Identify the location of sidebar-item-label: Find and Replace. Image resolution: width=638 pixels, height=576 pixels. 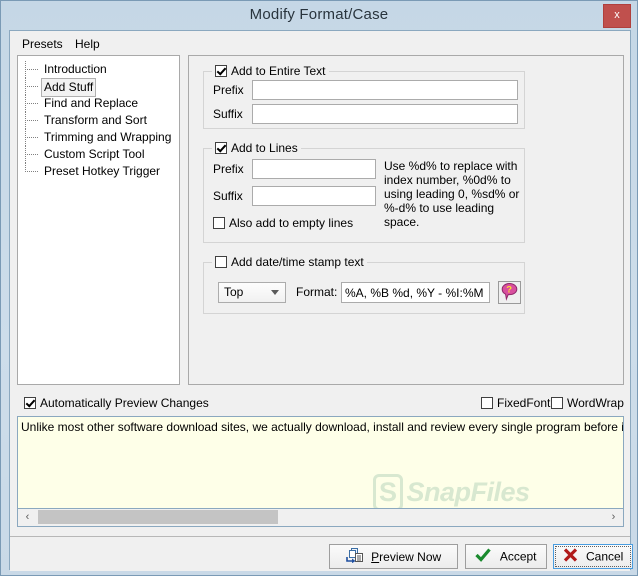
(91, 103).